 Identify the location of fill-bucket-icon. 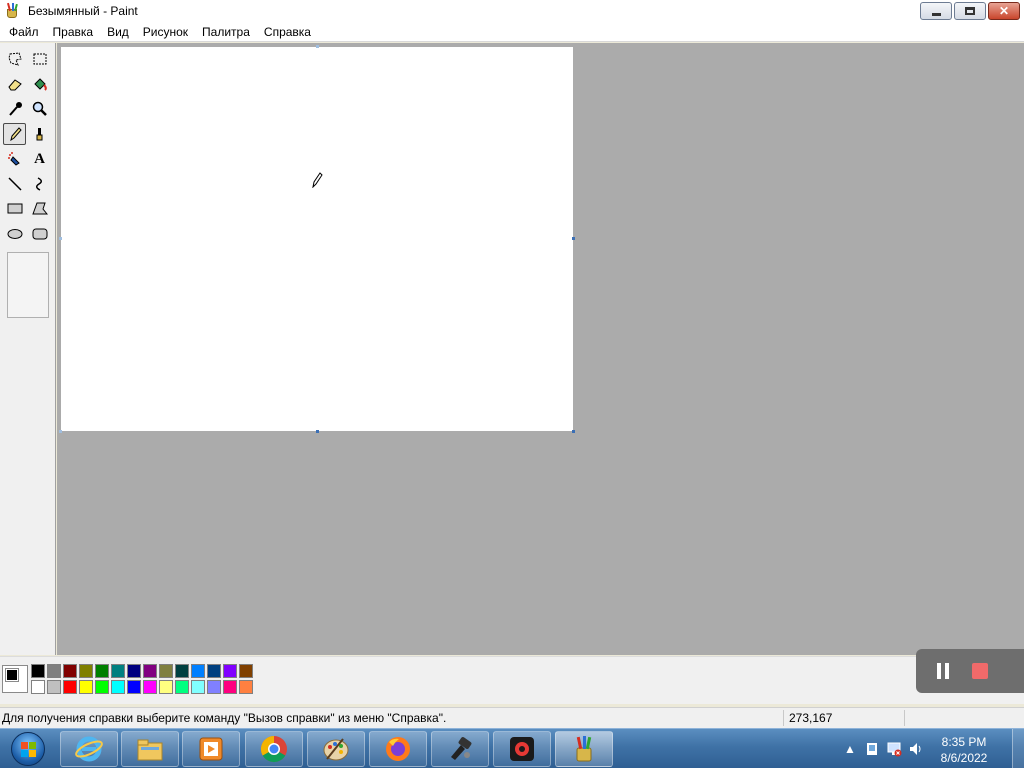
(40, 84).